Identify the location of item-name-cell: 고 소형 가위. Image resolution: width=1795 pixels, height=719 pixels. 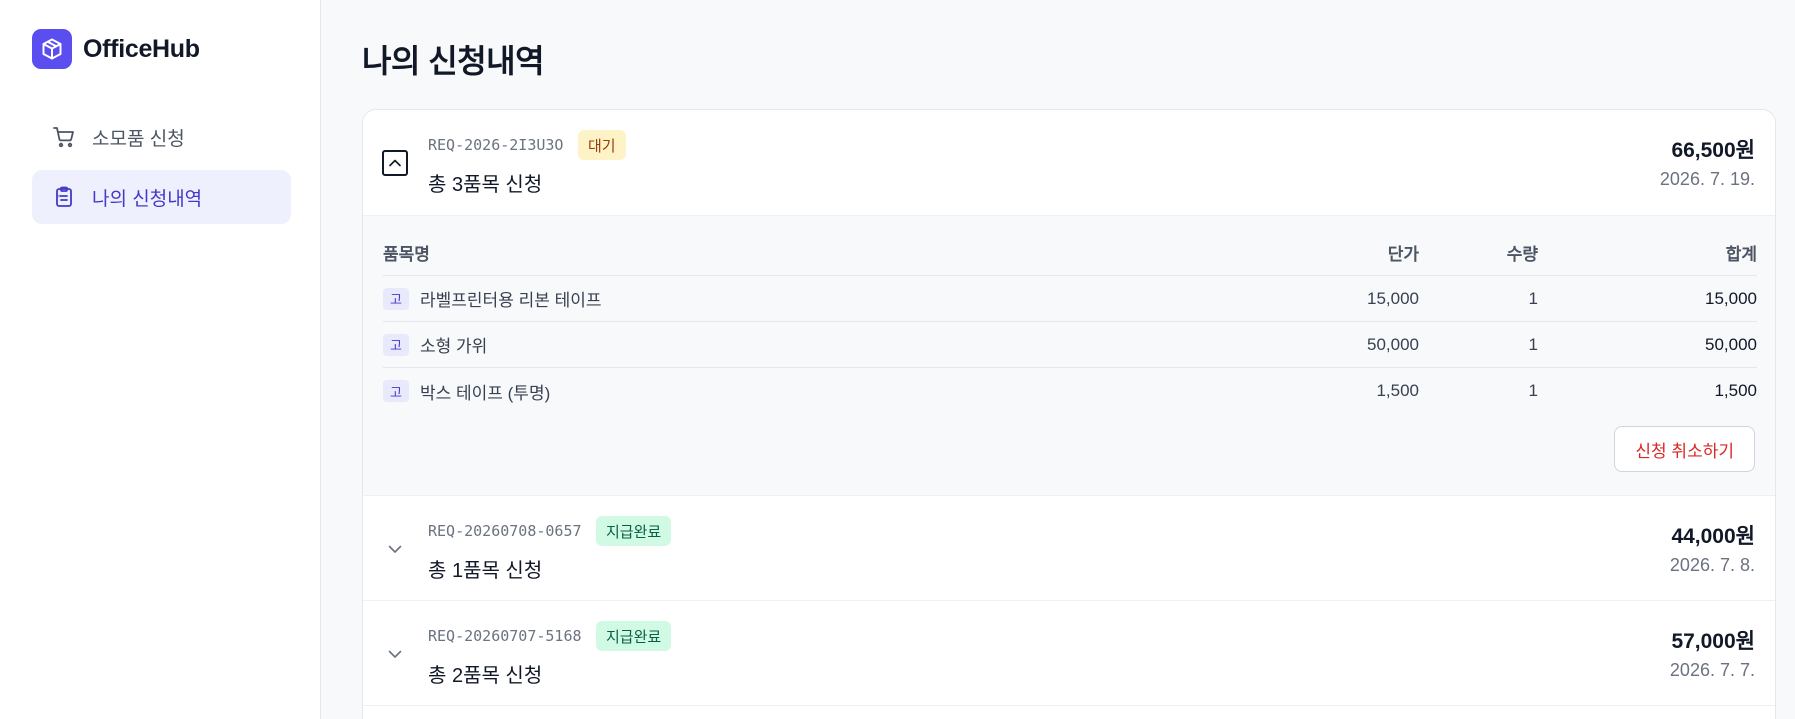
(435, 344).